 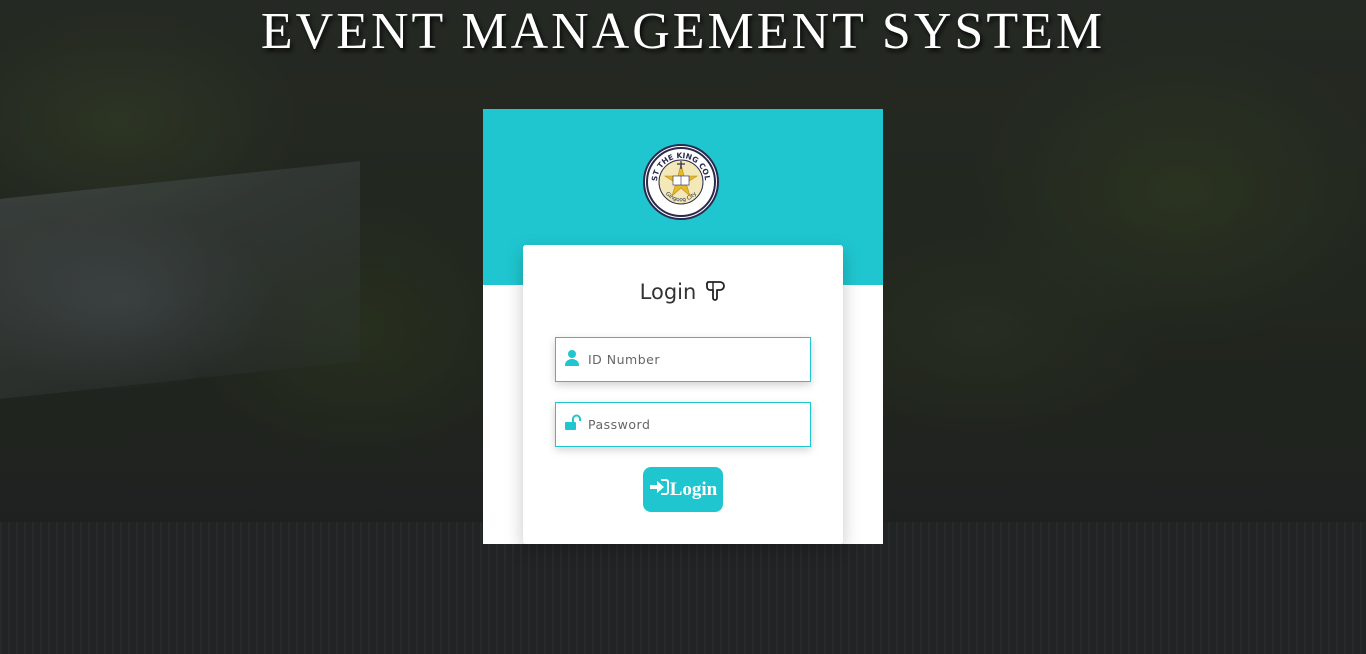 I want to click on id-number-input, so click(x=695, y=359).